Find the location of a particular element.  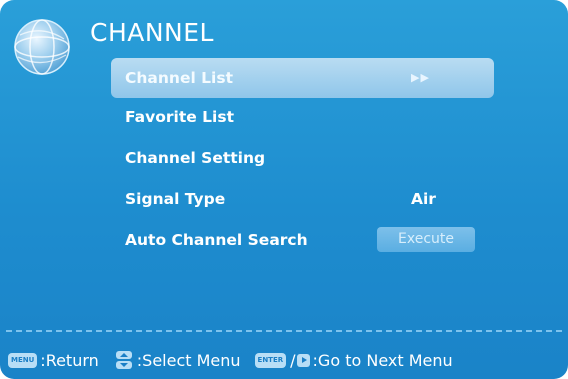

enter-key-icon: ENTER is located at coordinates (270, 360).